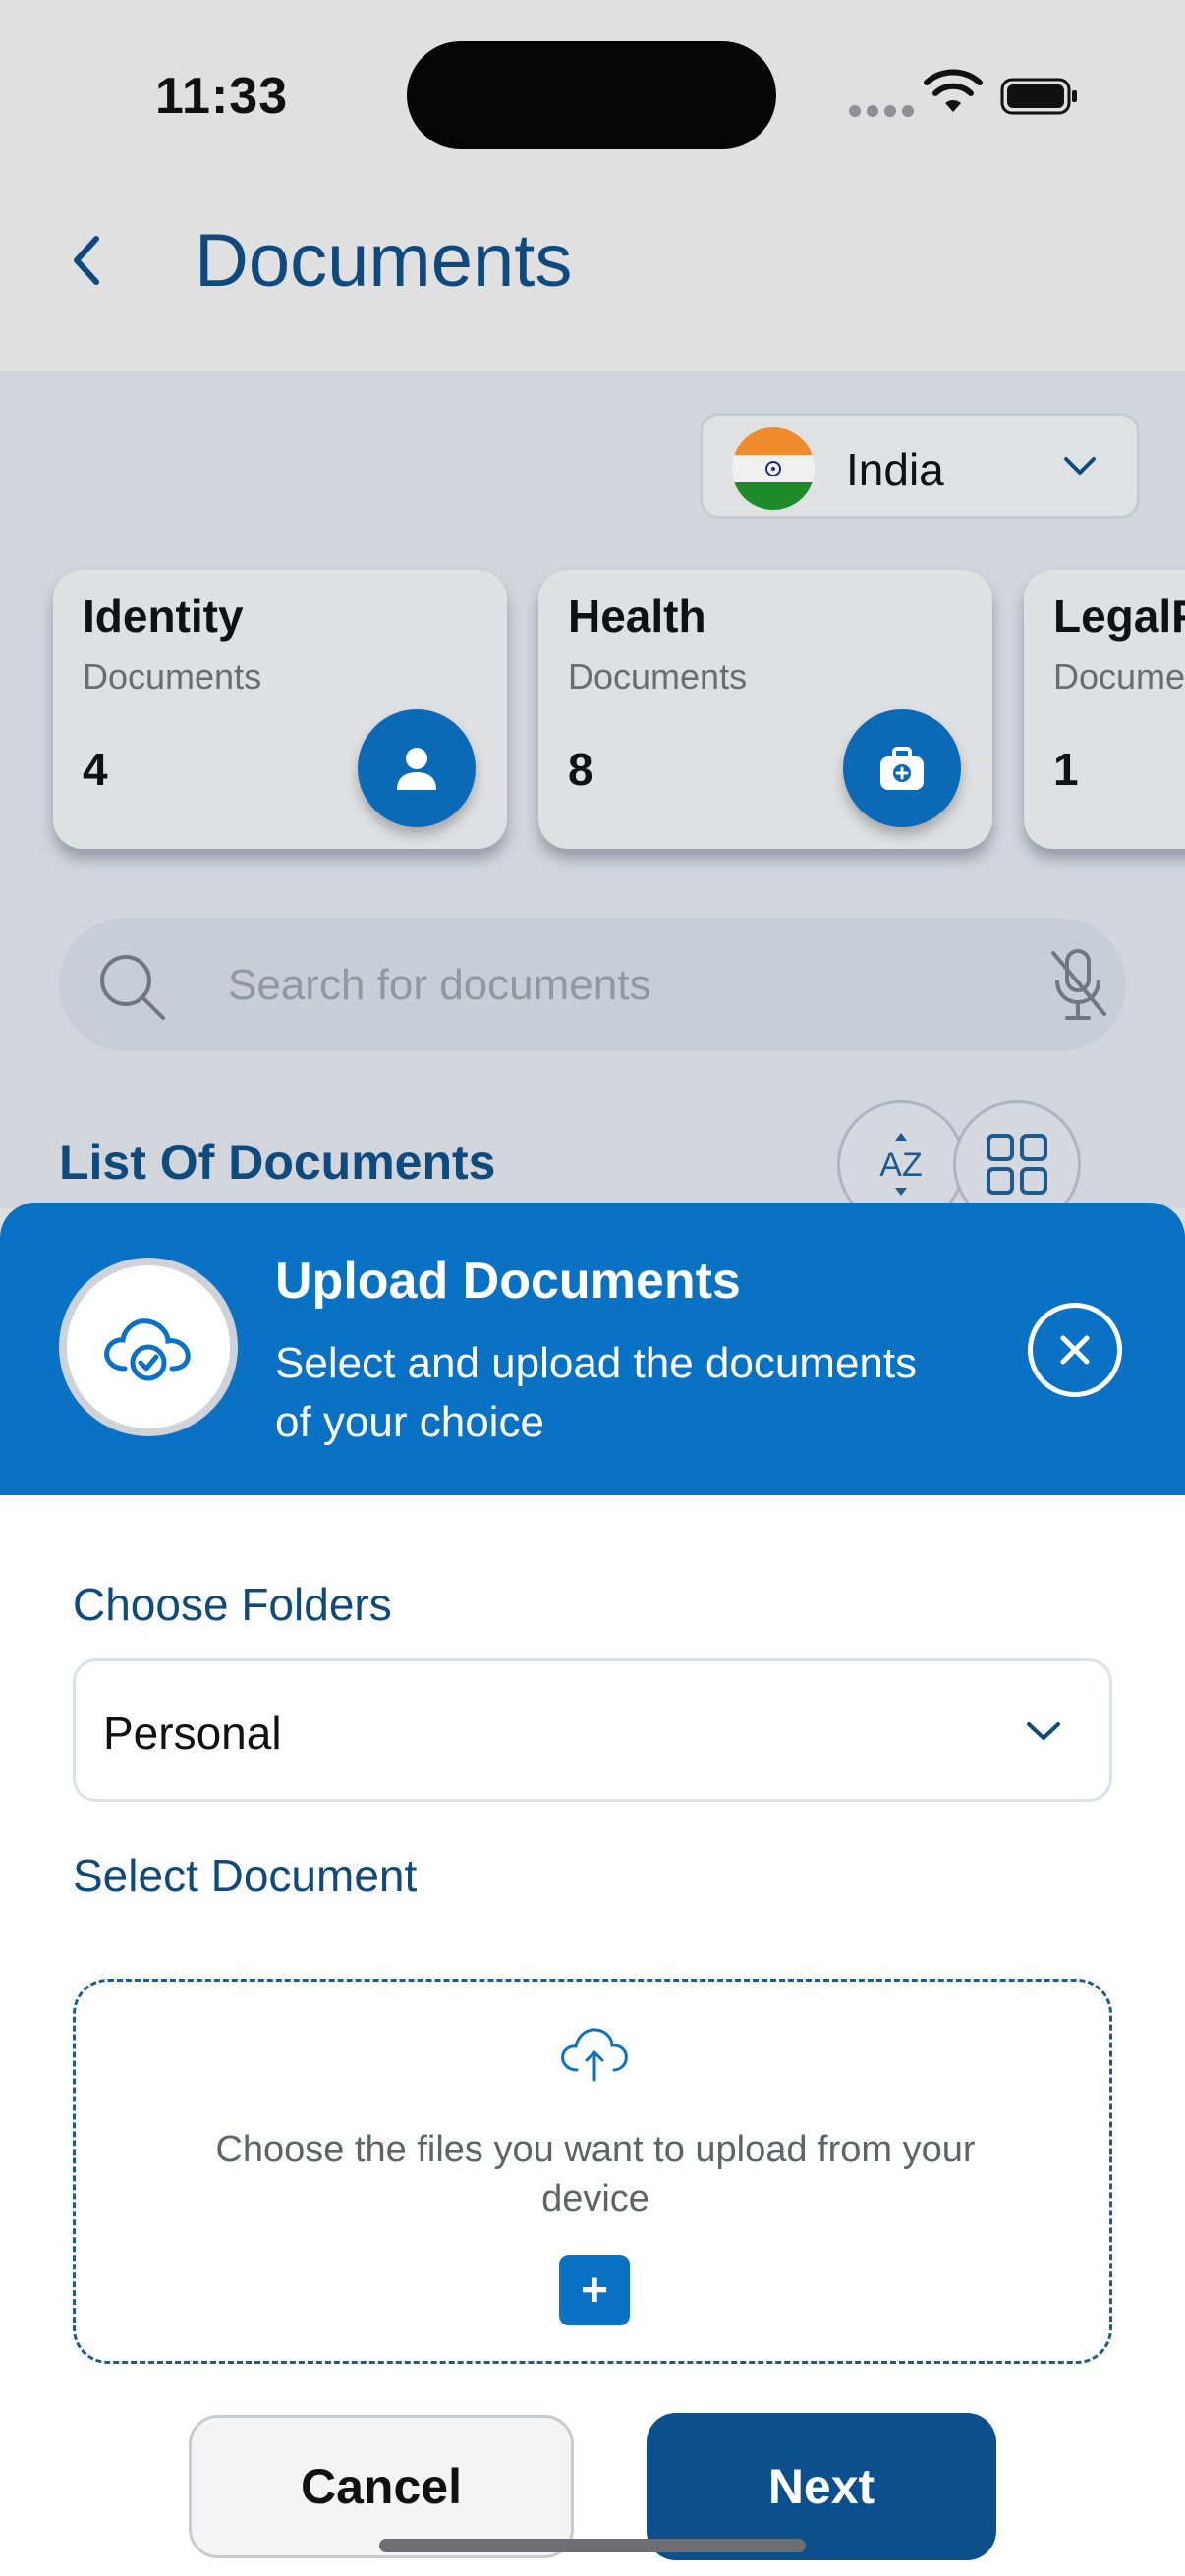 Image resolution: width=1185 pixels, height=2576 pixels. What do you see at coordinates (954, 90) in the screenshot?
I see `wifi-icon` at bounding box center [954, 90].